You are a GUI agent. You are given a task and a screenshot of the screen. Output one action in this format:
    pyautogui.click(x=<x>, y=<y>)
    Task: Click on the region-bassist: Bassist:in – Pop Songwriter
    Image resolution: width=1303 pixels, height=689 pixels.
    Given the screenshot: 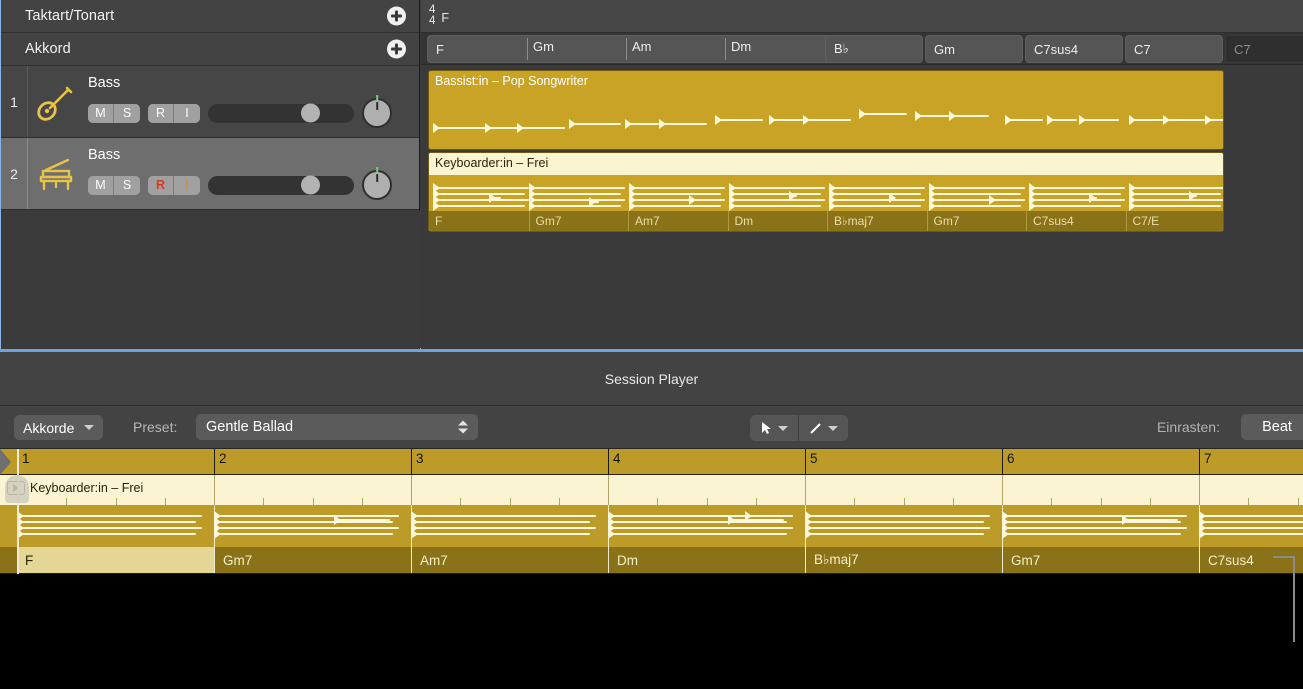 What is the action you would take?
    pyautogui.click(x=826, y=110)
    